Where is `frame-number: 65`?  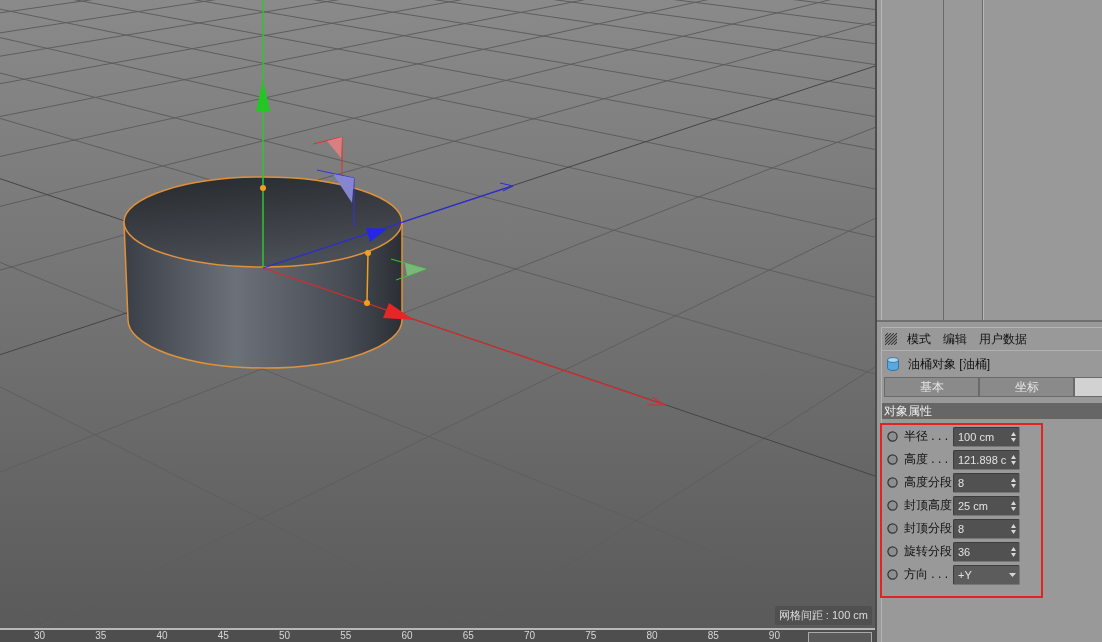
frame-number: 65 is located at coordinates (468, 636).